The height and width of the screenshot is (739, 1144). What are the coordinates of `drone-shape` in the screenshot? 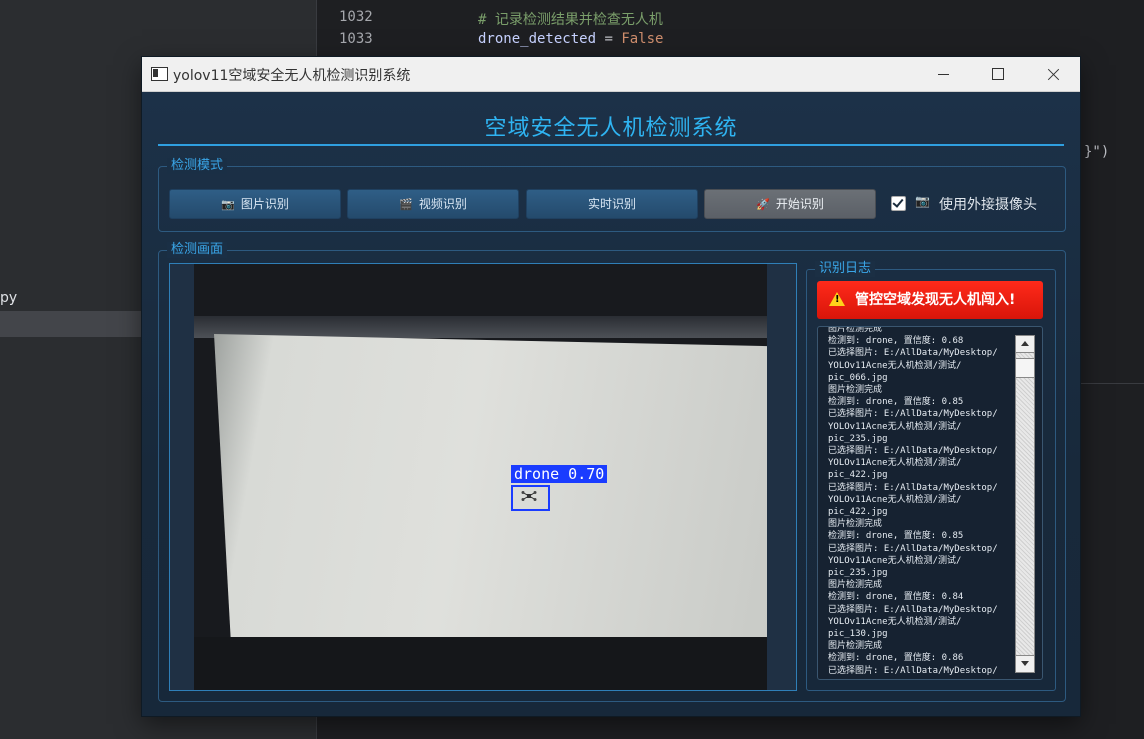 It's located at (529, 496).